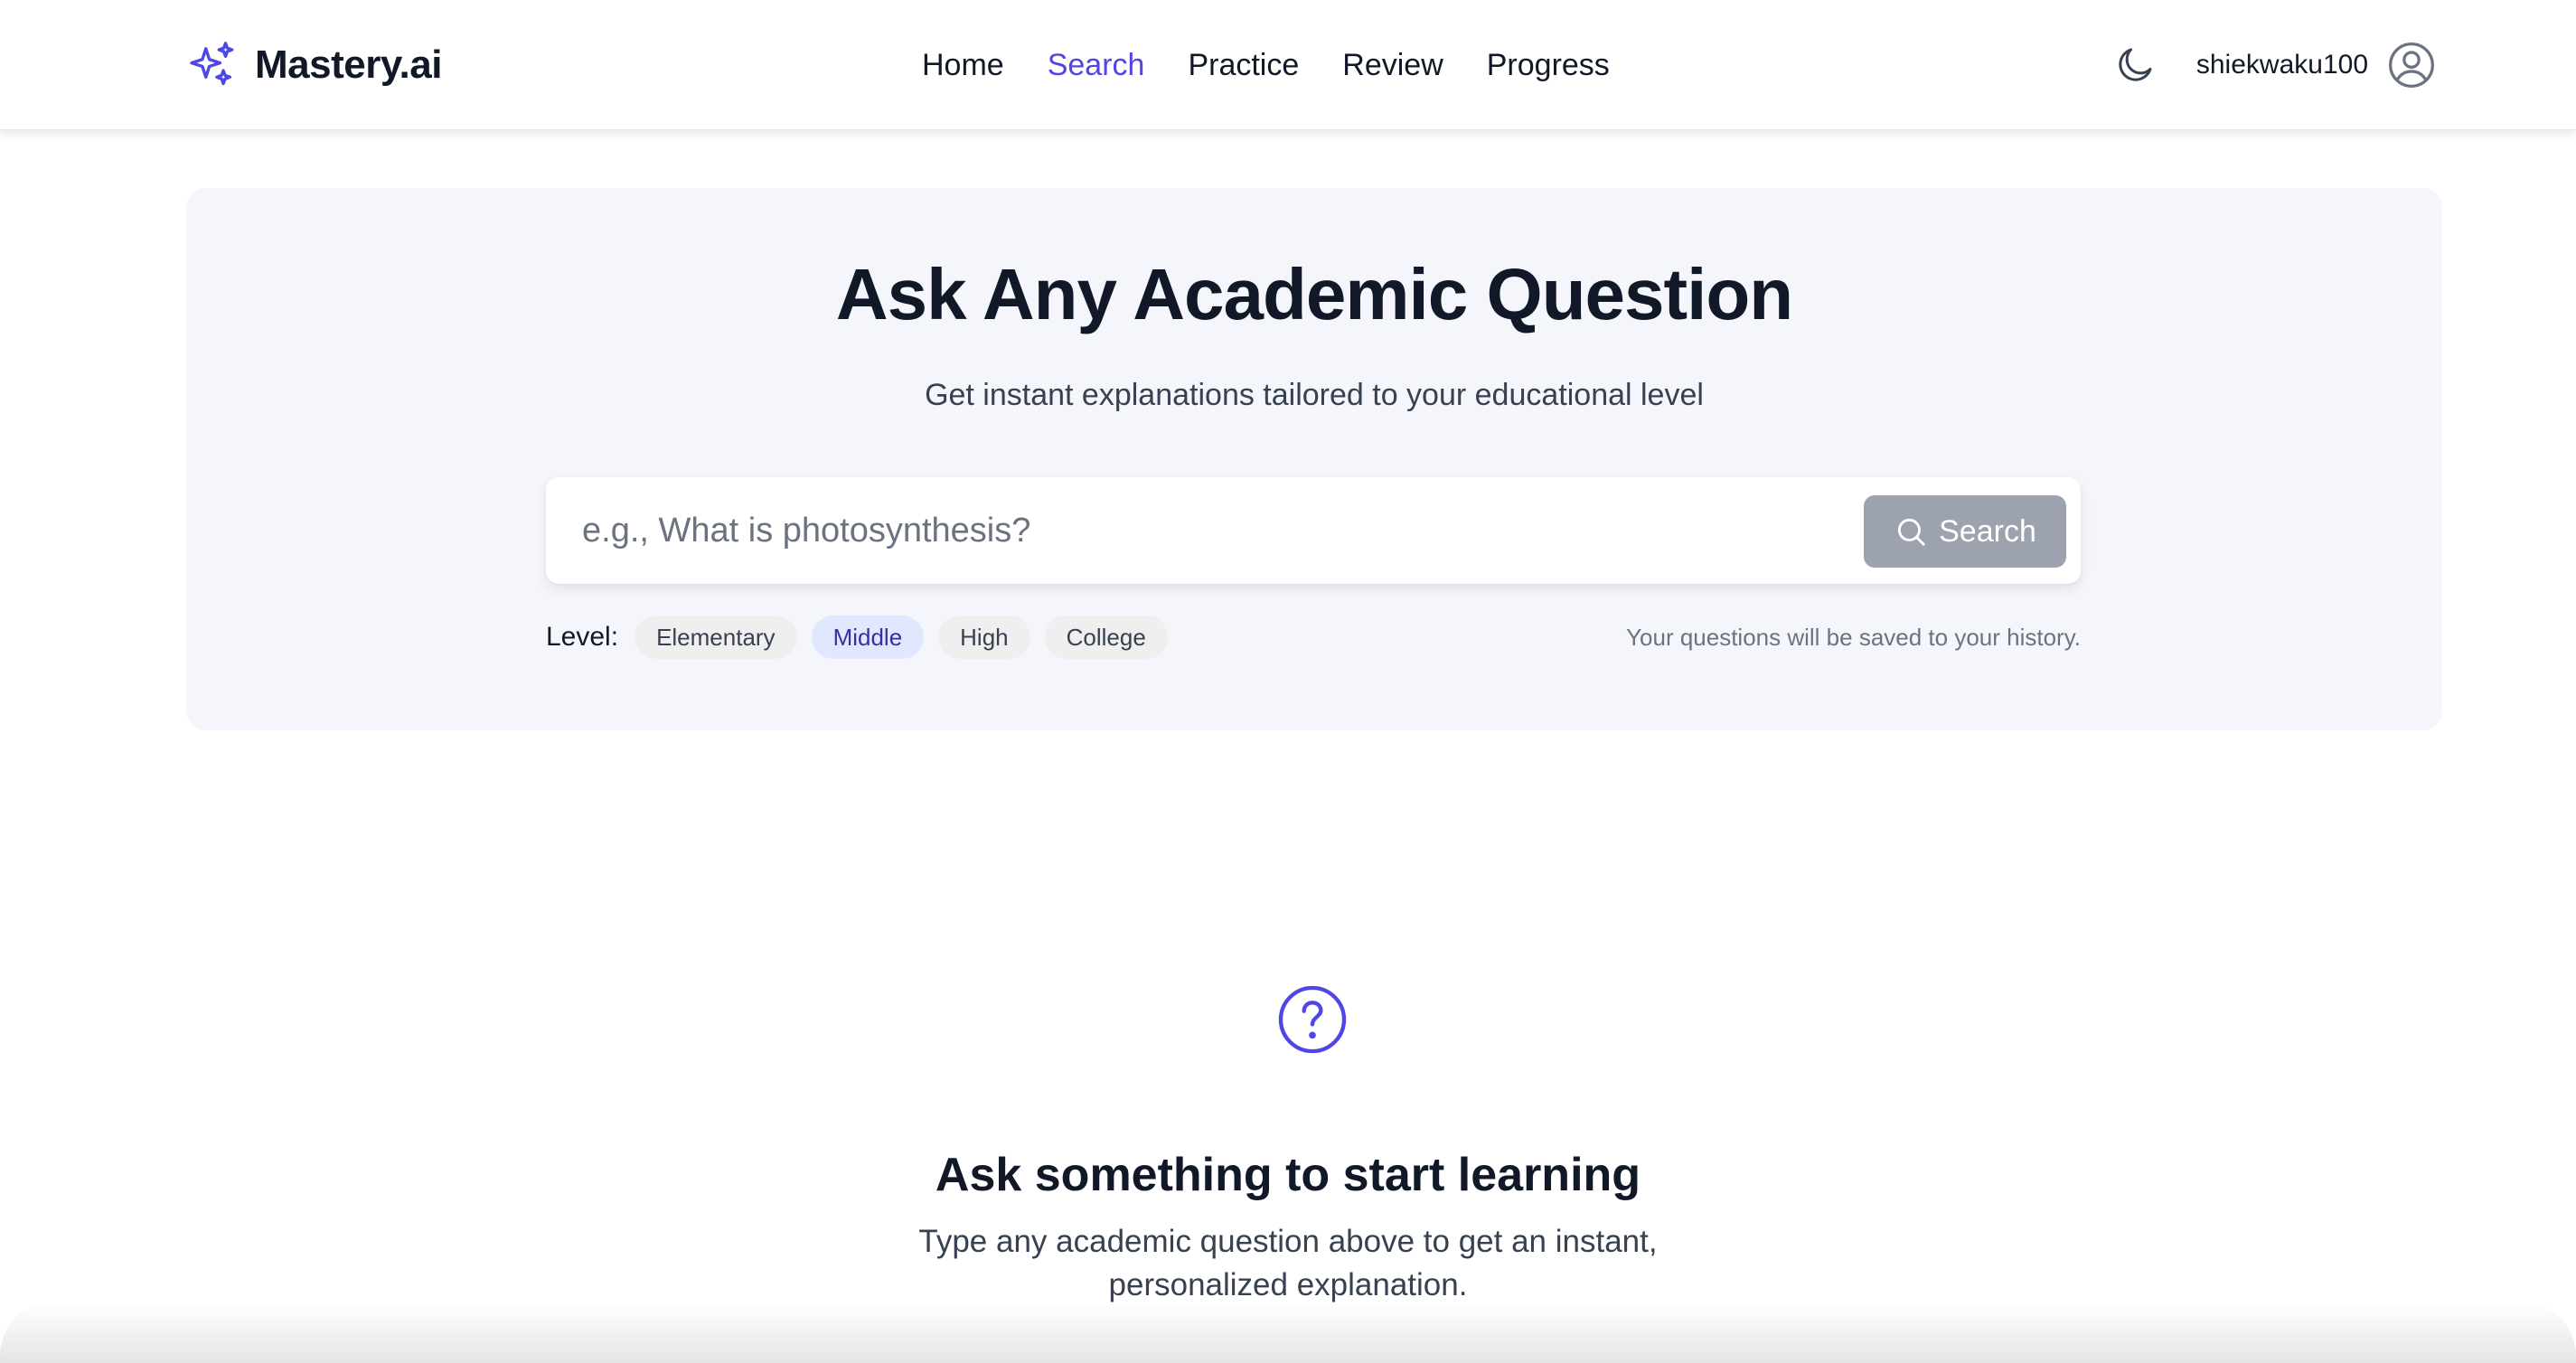  I want to click on nav-progress: Progress, so click(1548, 66).